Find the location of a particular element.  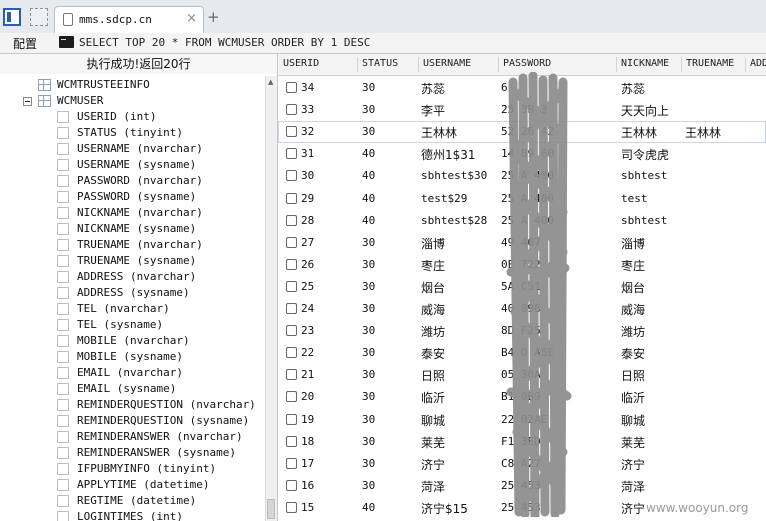

tree-table-wcmtrusteeinfo: WCMTRUSTEEINFO is located at coordinates (130, 85).